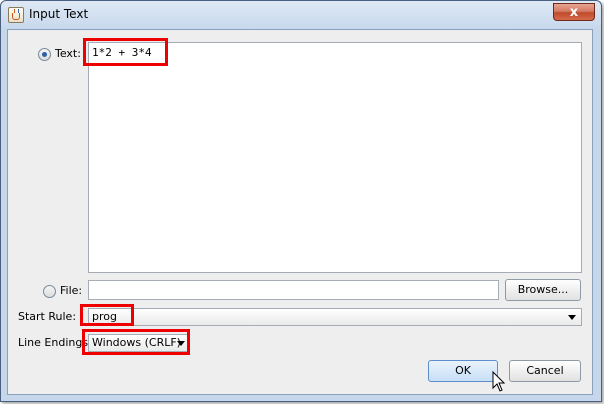 The width and height of the screenshot is (604, 404). Describe the element at coordinates (68, 53) in the screenshot. I see `text-radio-label: Text:` at that location.